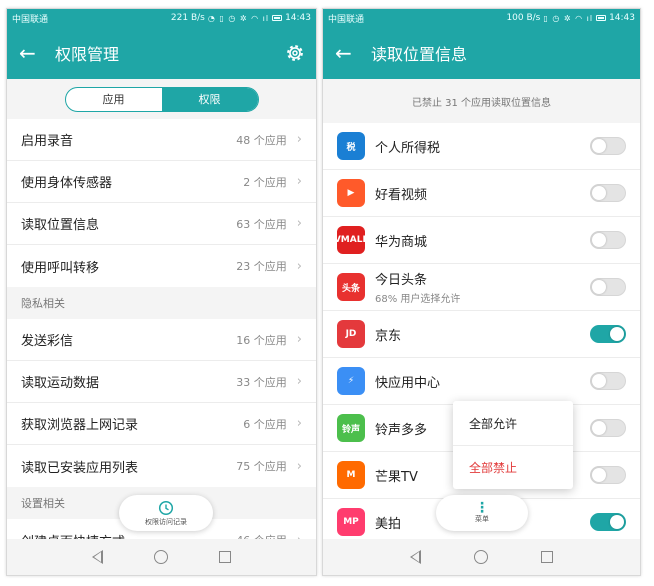 Image resolution: width=654 pixels, height=586 pixels. Describe the element at coordinates (60, 268) in the screenshot. I see `permission-name: 使用呼叫转移` at that location.